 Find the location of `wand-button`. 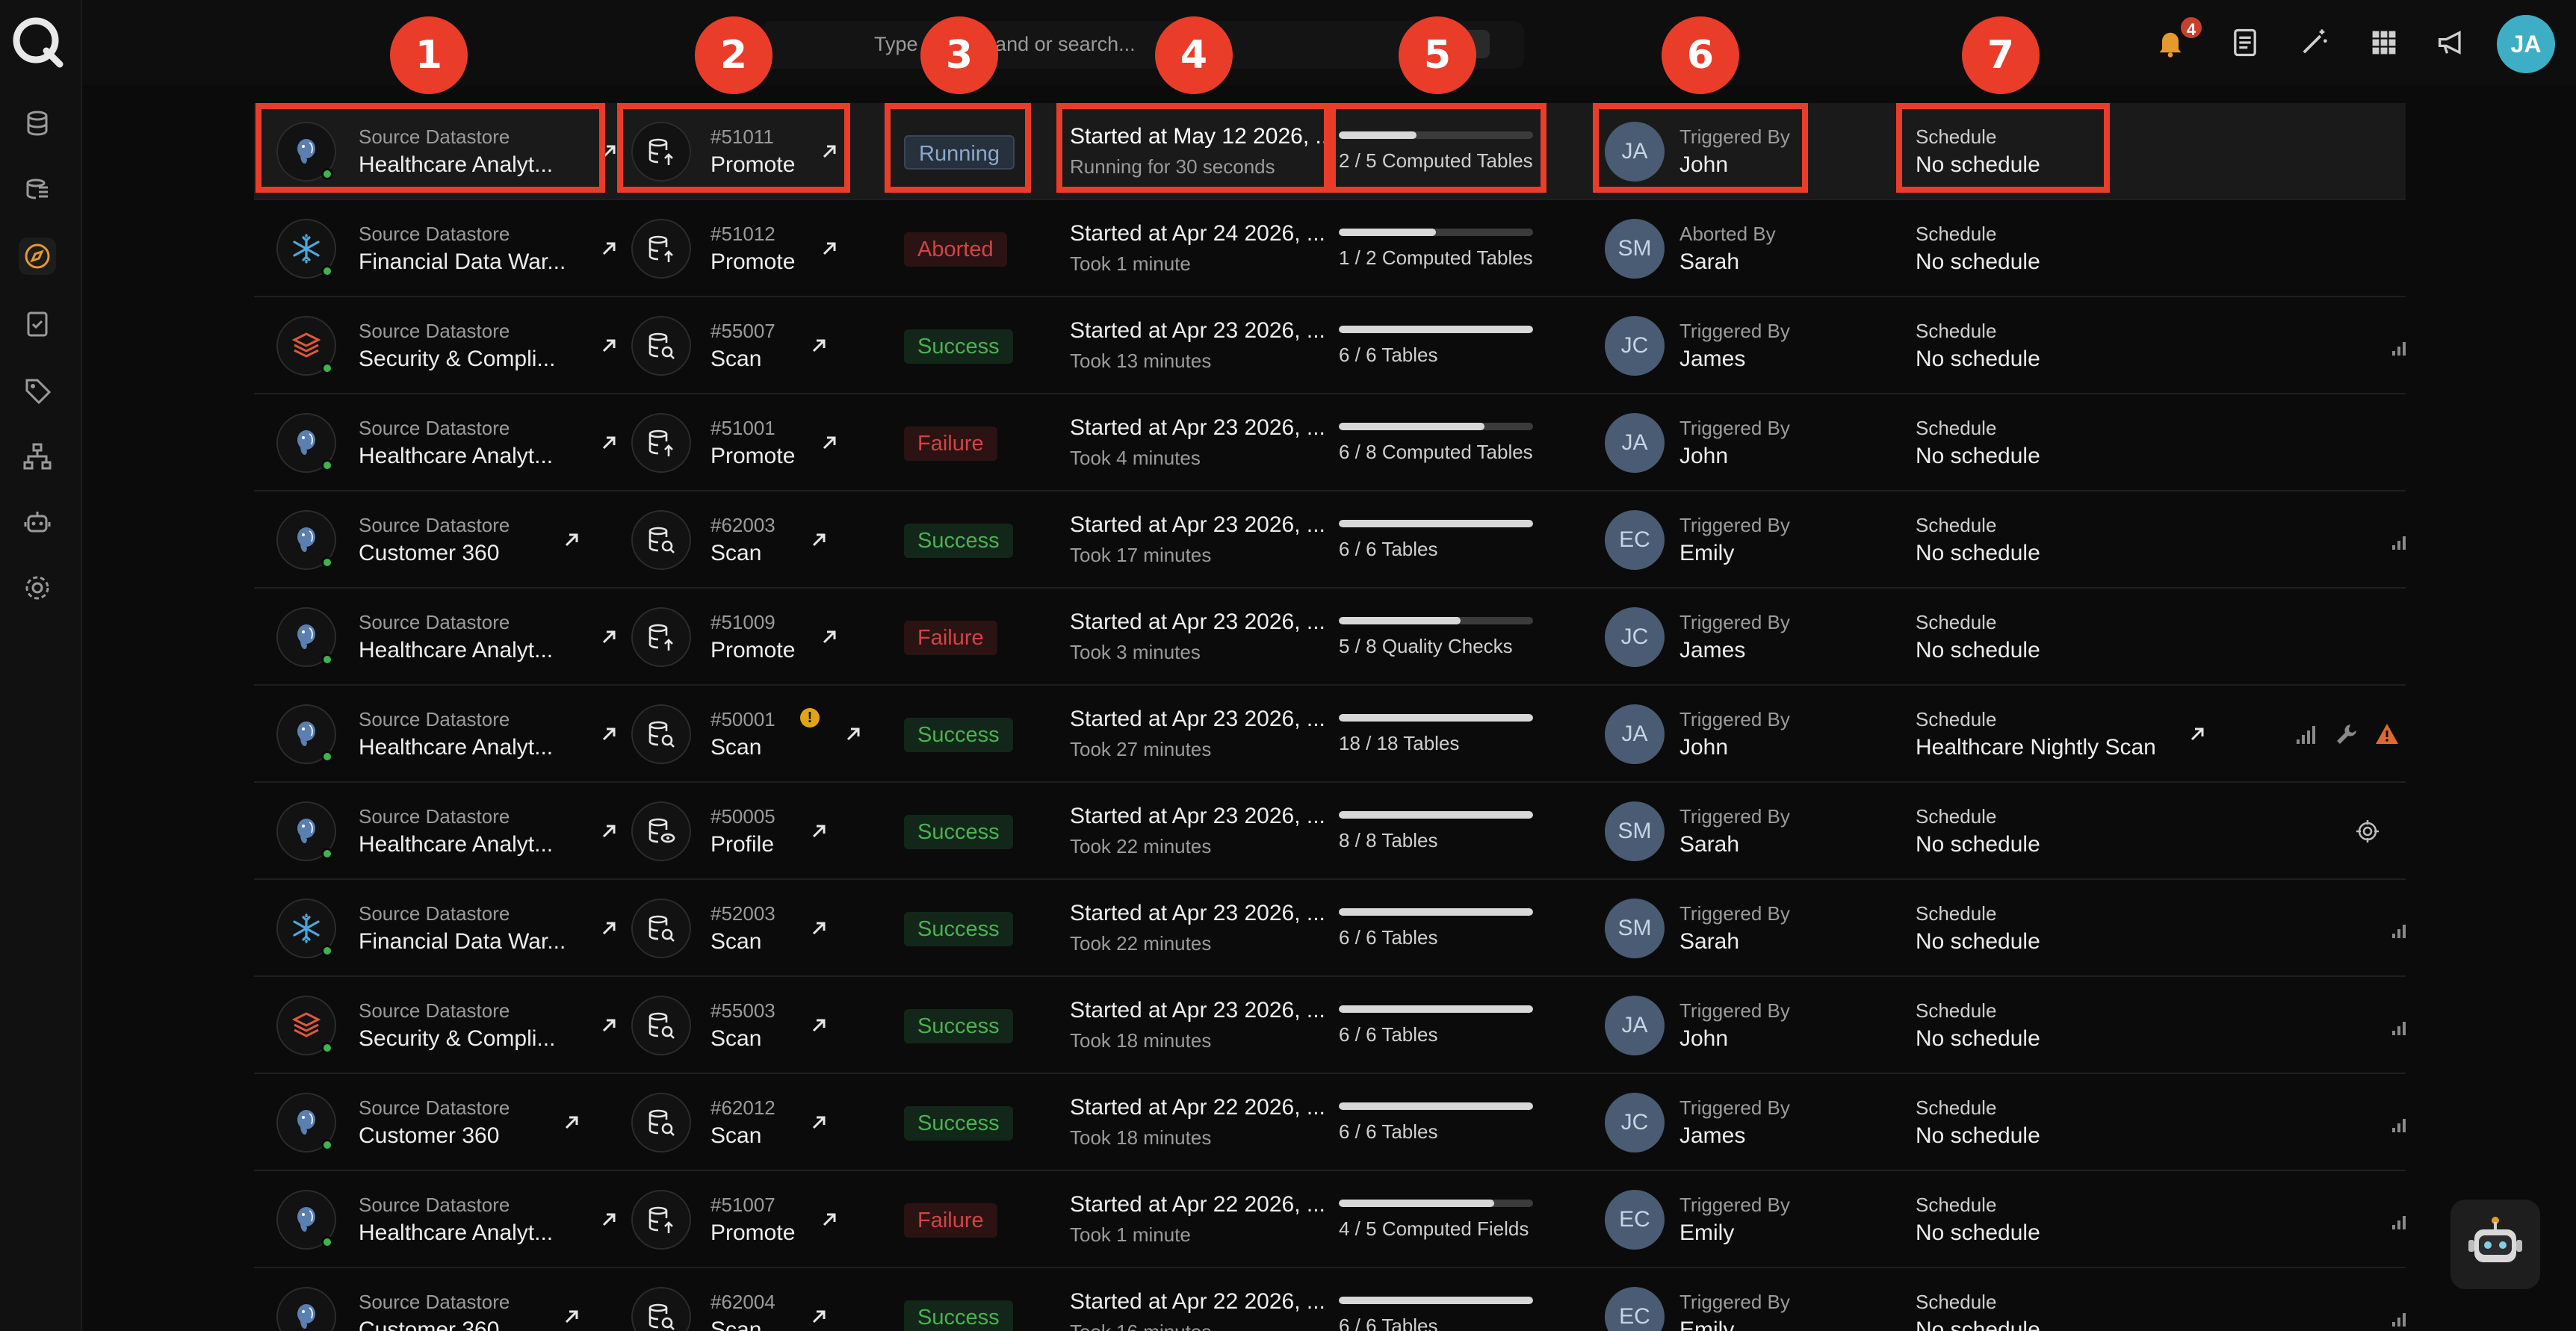

wand-button is located at coordinates (2314, 42).